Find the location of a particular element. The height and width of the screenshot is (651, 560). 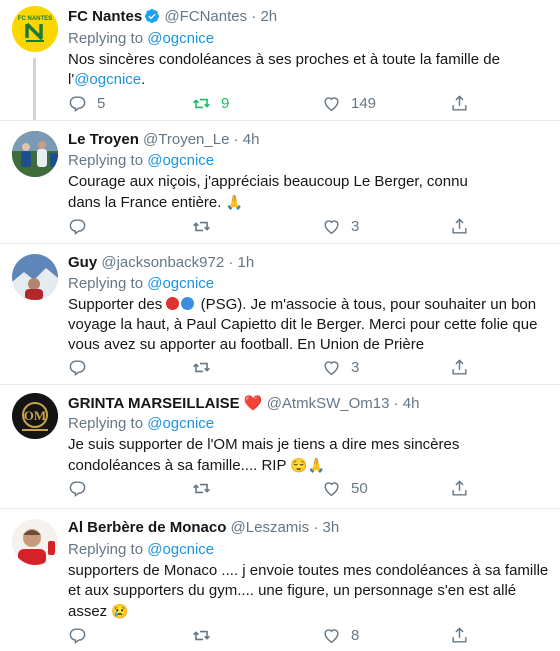

timestamp: 2h is located at coordinates (268, 16).